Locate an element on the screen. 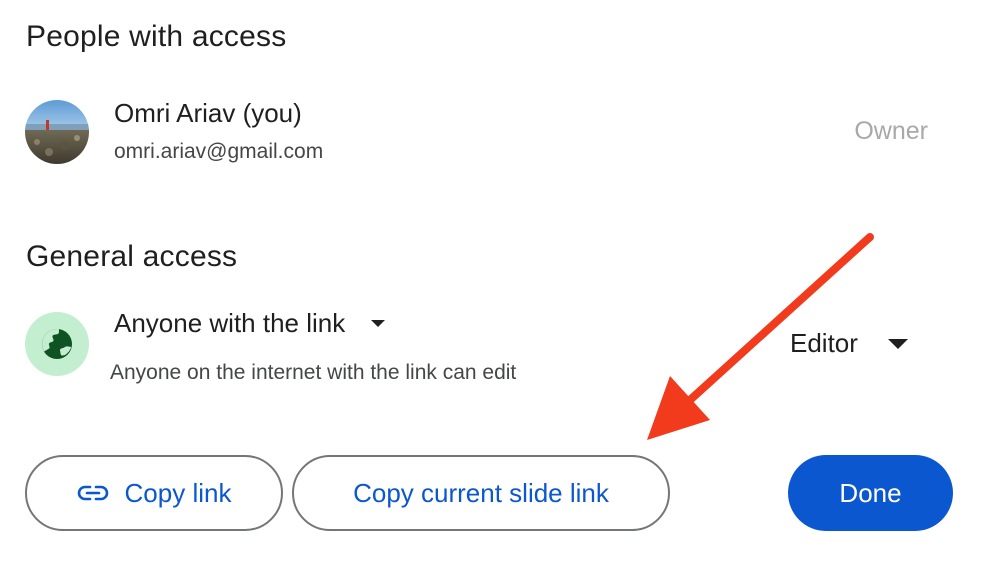 This screenshot has width=986, height=574. person-name: Omri Ariav (you) is located at coordinates (208, 113).